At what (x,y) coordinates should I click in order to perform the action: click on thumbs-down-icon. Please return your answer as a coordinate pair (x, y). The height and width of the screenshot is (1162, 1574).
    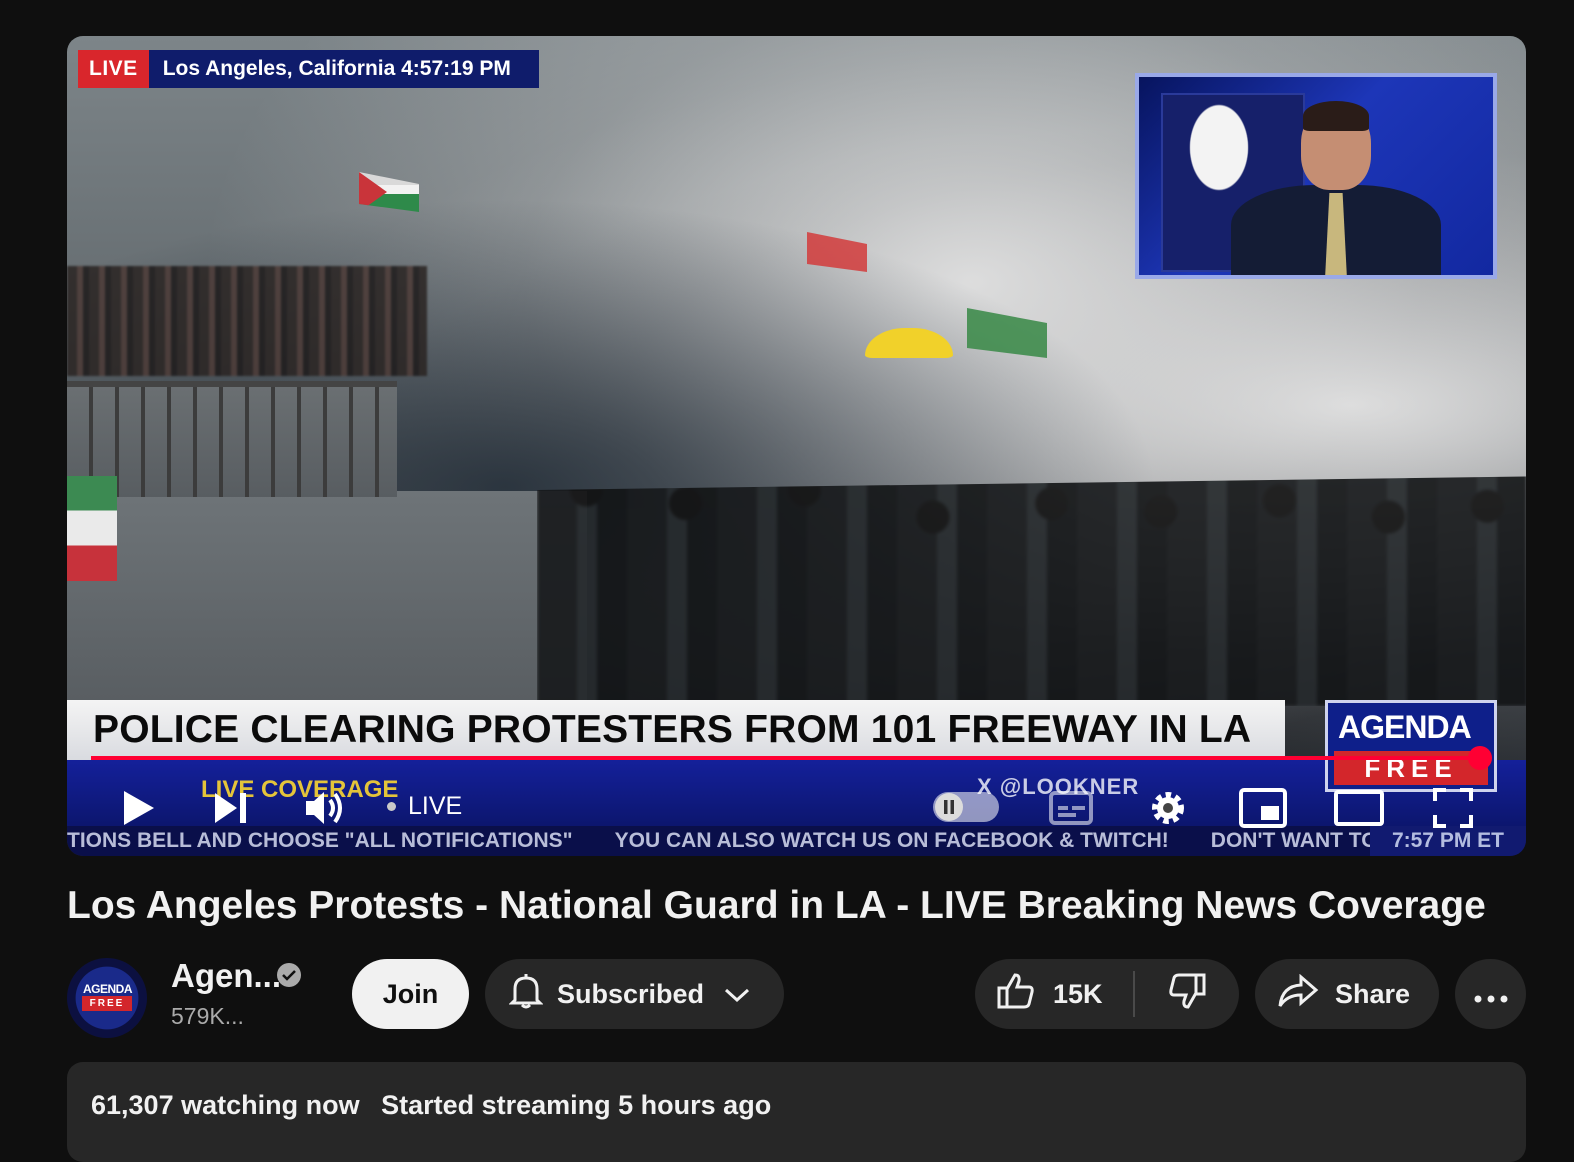
    Looking at the image, I should click on (1187, 994).